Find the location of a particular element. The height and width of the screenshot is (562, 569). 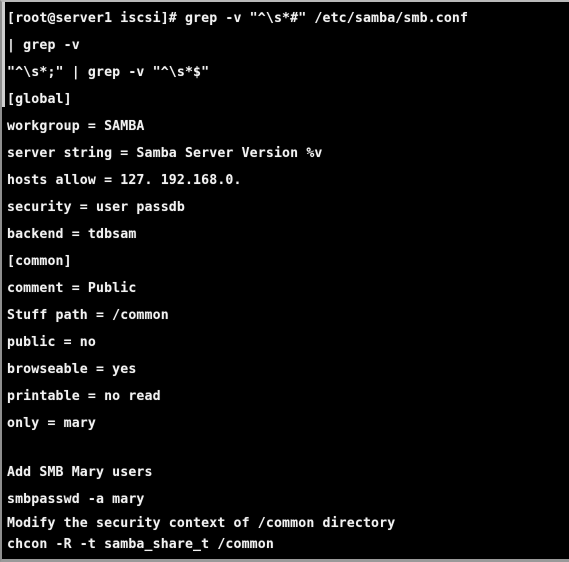

terminal-line: "^\s*;" | grep -v "^\s*$" is located at coordinates (108, 72).